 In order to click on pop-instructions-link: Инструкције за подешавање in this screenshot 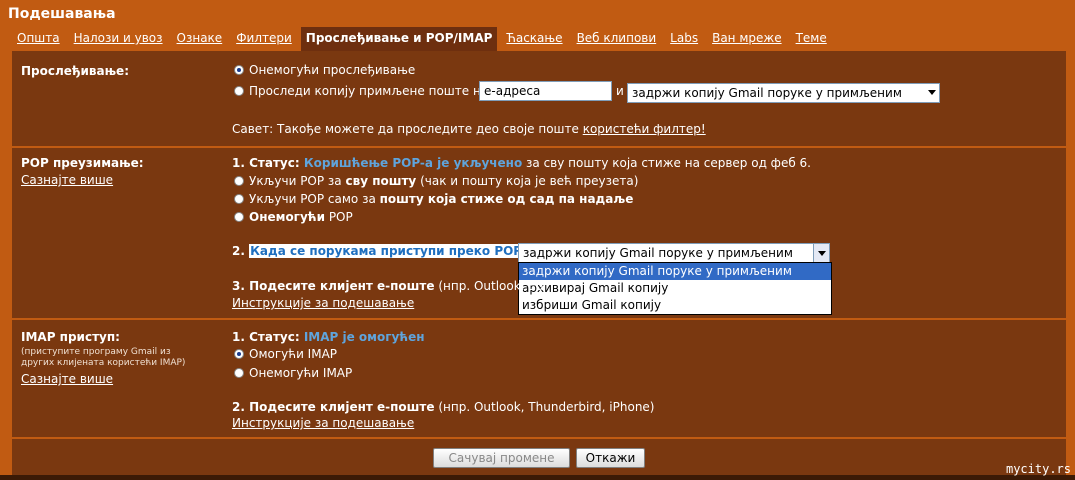, I will do `click(323, 303)`.